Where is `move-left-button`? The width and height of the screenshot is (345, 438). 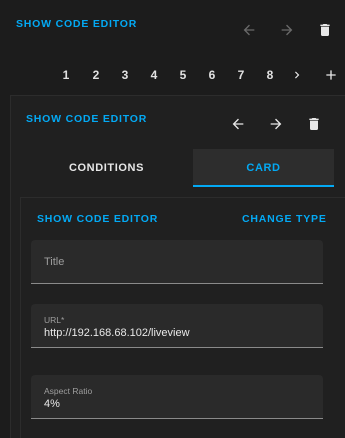
move-left-button is located at coordinates (249, 30).